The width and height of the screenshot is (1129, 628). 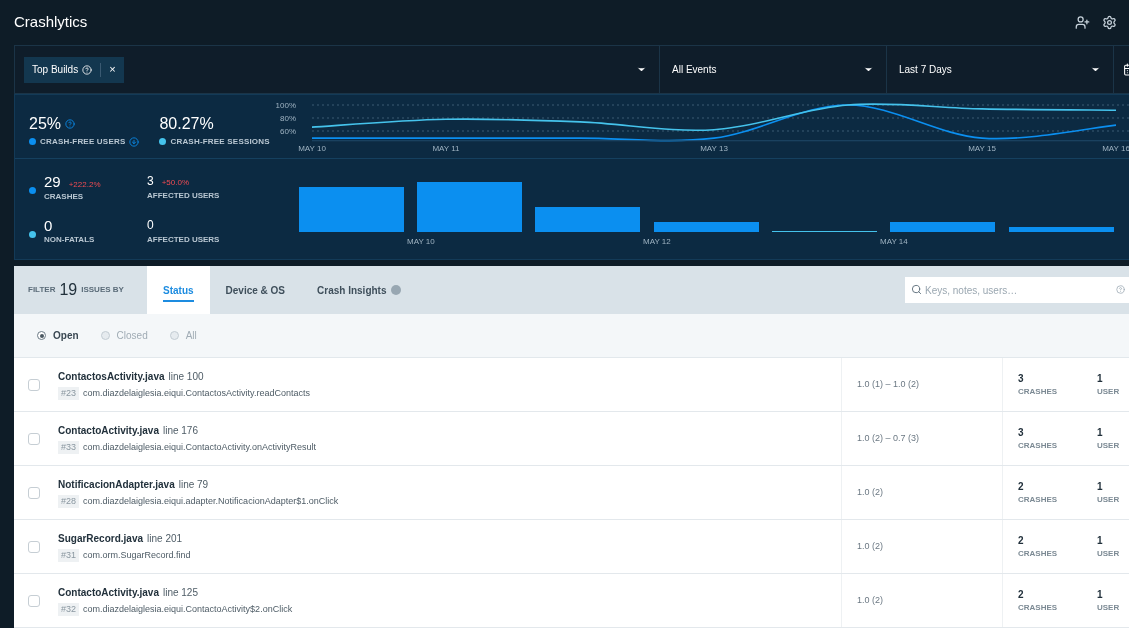 I want to click on axis-label: MAY 16, so click(x=1115, y=148).